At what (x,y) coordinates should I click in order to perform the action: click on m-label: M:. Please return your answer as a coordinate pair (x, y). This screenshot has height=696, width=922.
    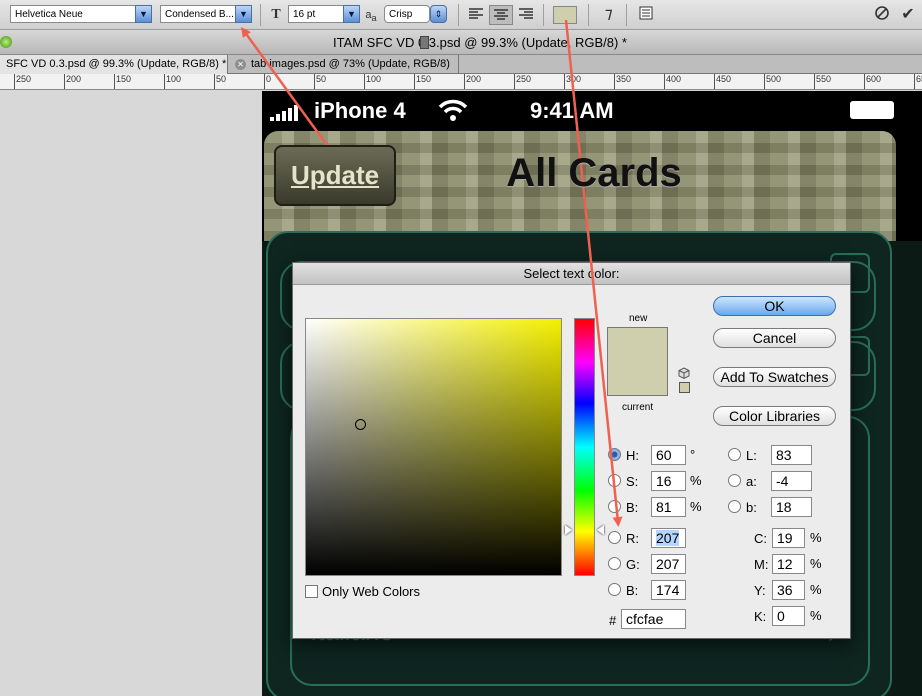
    Looking at the image, I should click on (761, 564).